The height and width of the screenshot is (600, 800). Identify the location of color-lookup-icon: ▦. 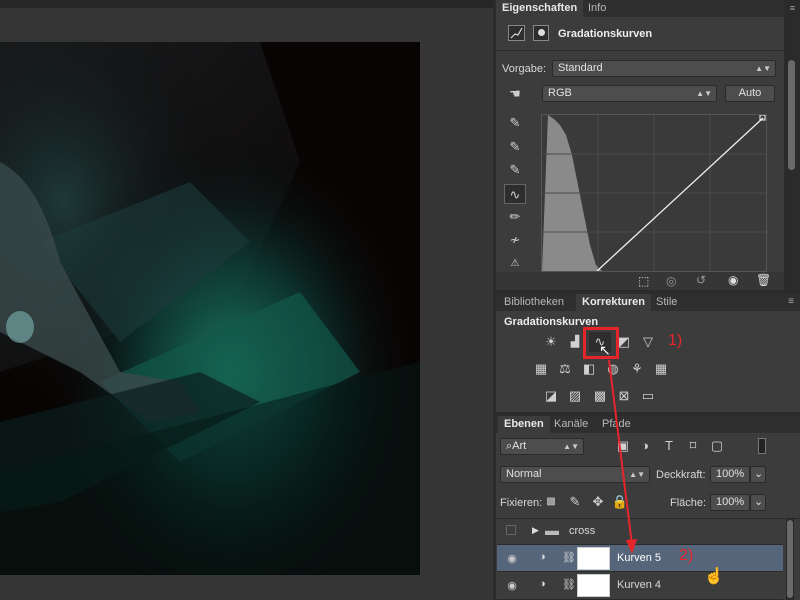
(661, 369).